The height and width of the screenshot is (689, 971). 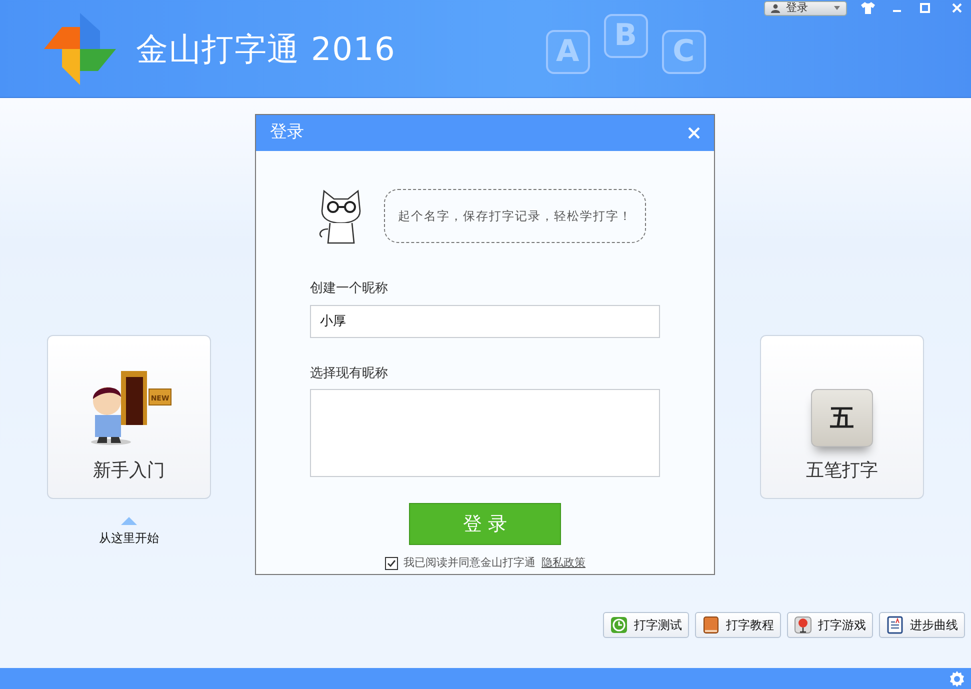 What do you see at coordinates (684, 52) in the screenshot?
I see `letter-block: C` at bounding box center [684, 52].